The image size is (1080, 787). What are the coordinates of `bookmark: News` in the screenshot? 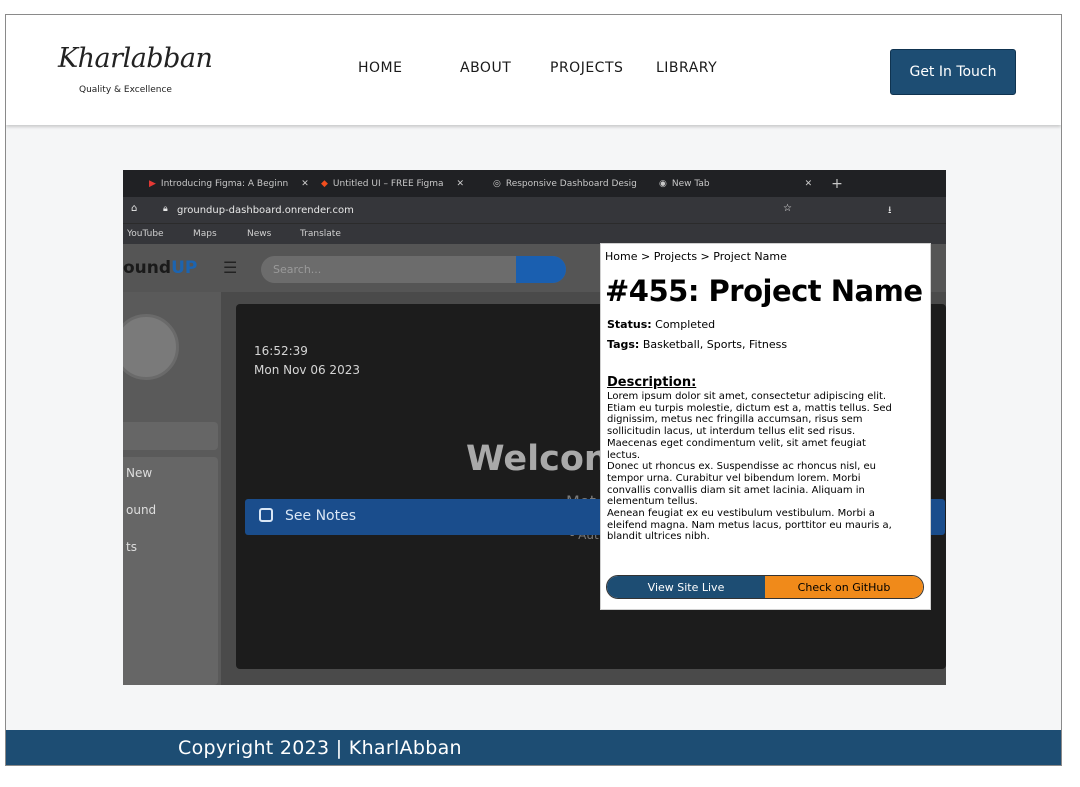 It's located at (259, 234).